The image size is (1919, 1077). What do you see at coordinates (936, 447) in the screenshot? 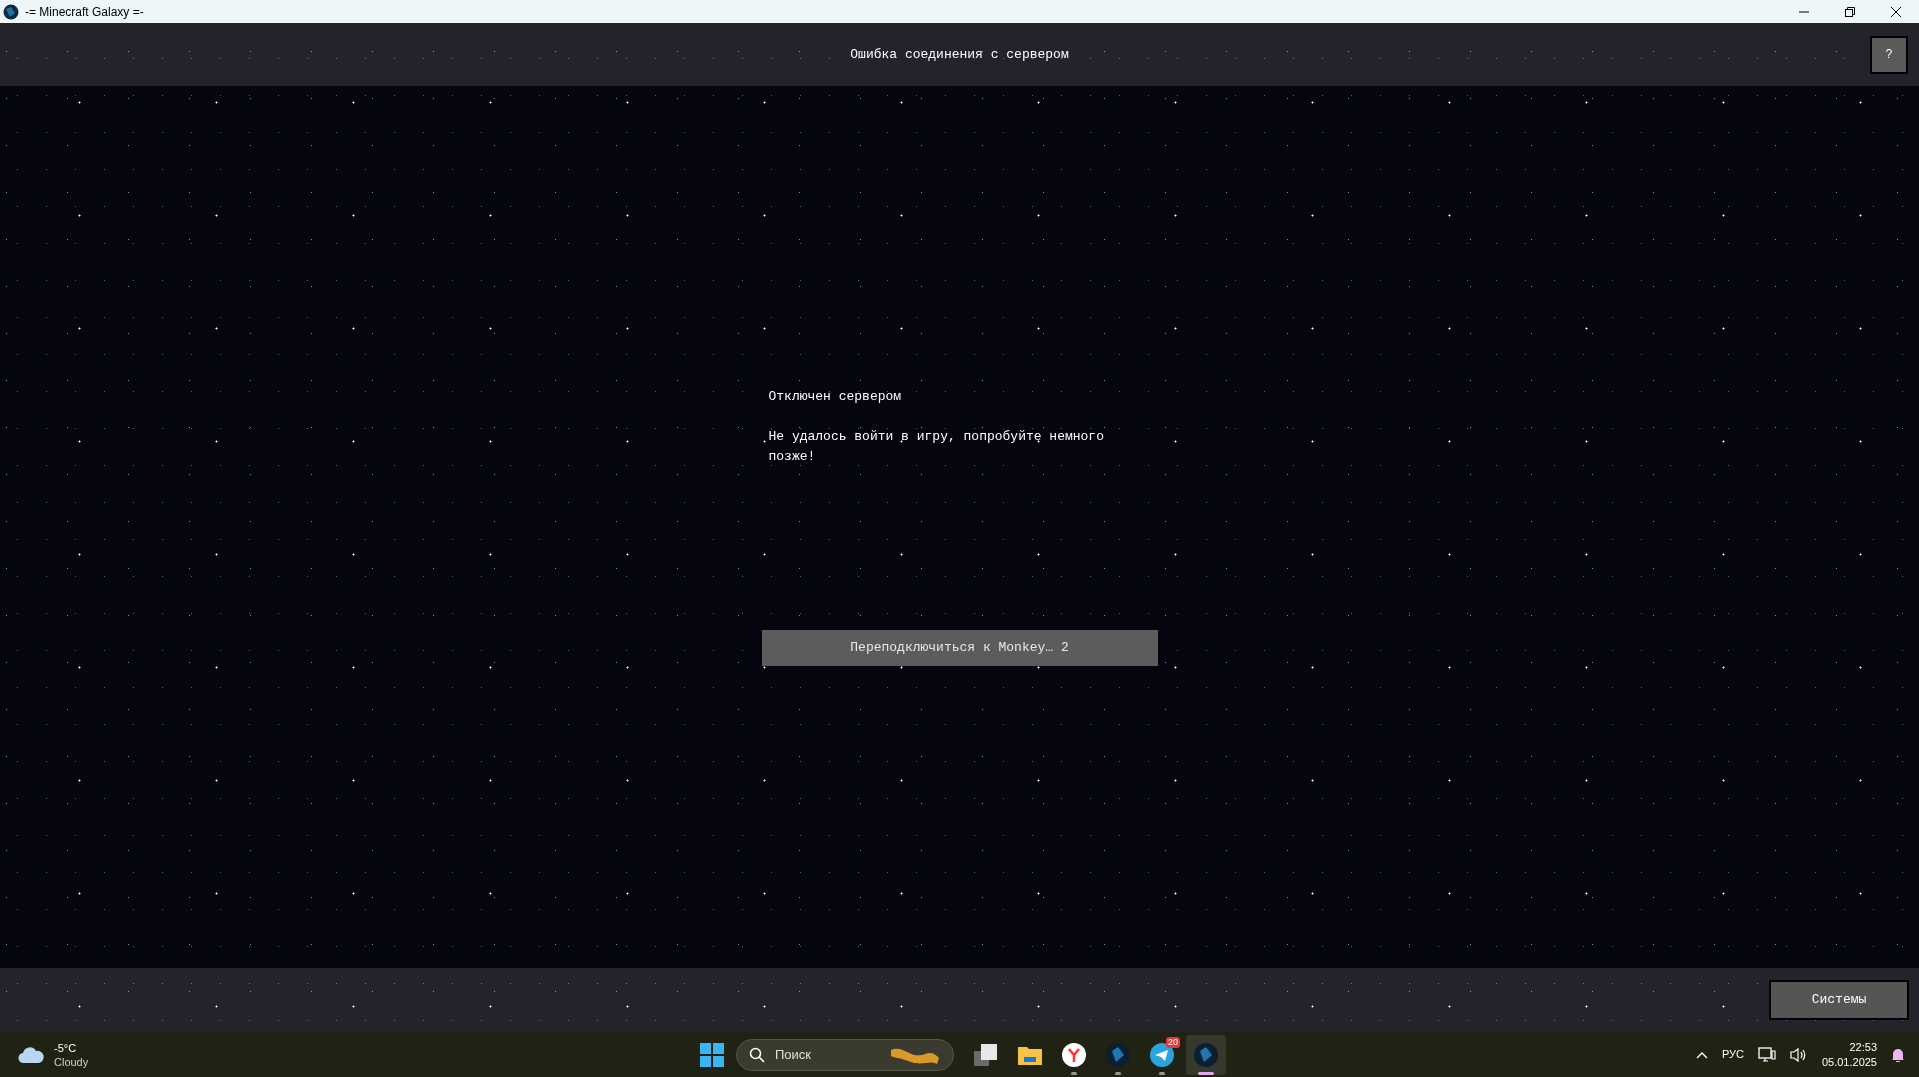
I see `message-text: Не удалось войти в игру, попробуйте немного позже!` at bounding box center [936, 447].